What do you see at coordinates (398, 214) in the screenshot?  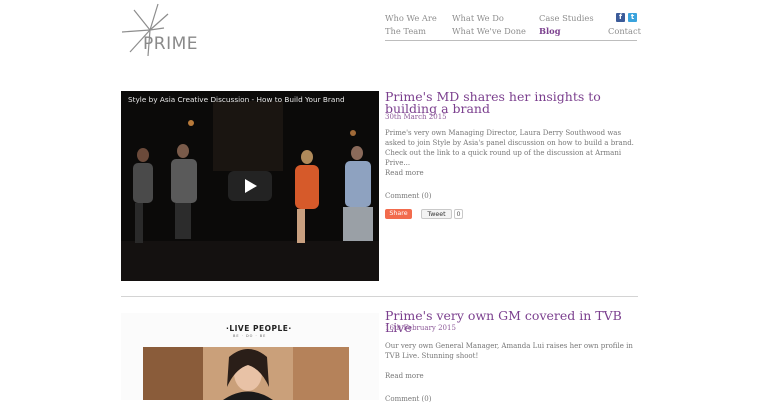 I see `share-button: Share` at bounding box center [398, 214].